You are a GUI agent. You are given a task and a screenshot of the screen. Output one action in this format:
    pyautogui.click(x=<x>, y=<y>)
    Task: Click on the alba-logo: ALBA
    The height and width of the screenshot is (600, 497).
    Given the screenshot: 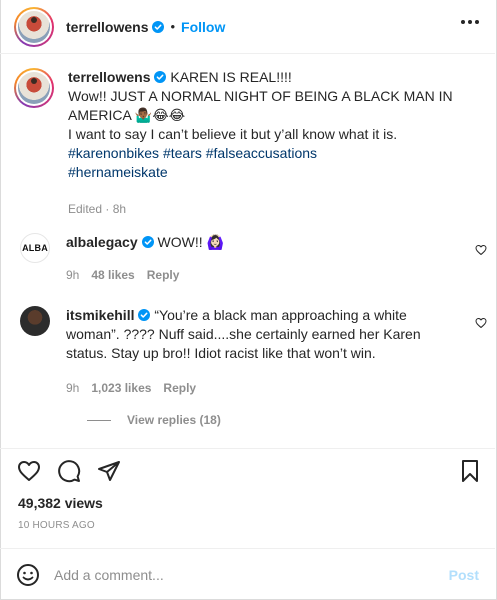 What is the action you would take?
    pyautogui.click(x=35, y=248)
    